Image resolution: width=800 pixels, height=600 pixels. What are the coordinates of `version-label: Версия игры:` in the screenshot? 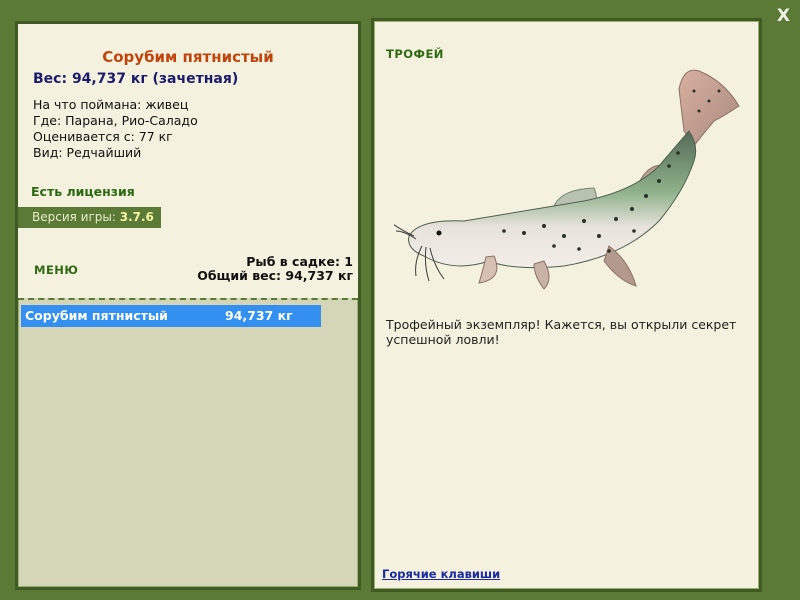 It's located at (76, 217).